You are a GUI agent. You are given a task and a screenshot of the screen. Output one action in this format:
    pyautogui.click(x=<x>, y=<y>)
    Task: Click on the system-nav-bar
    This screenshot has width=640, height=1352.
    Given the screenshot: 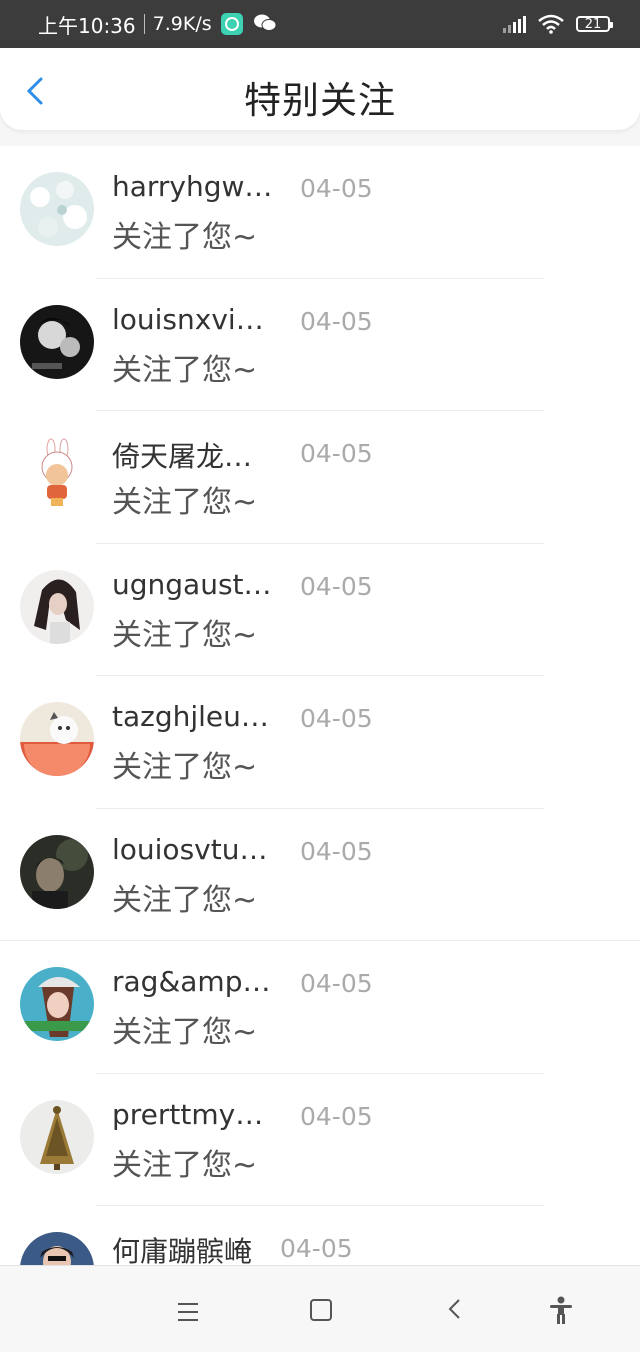 What is the action you would take?
    pyautogui.click(x=320, y=1308)
    